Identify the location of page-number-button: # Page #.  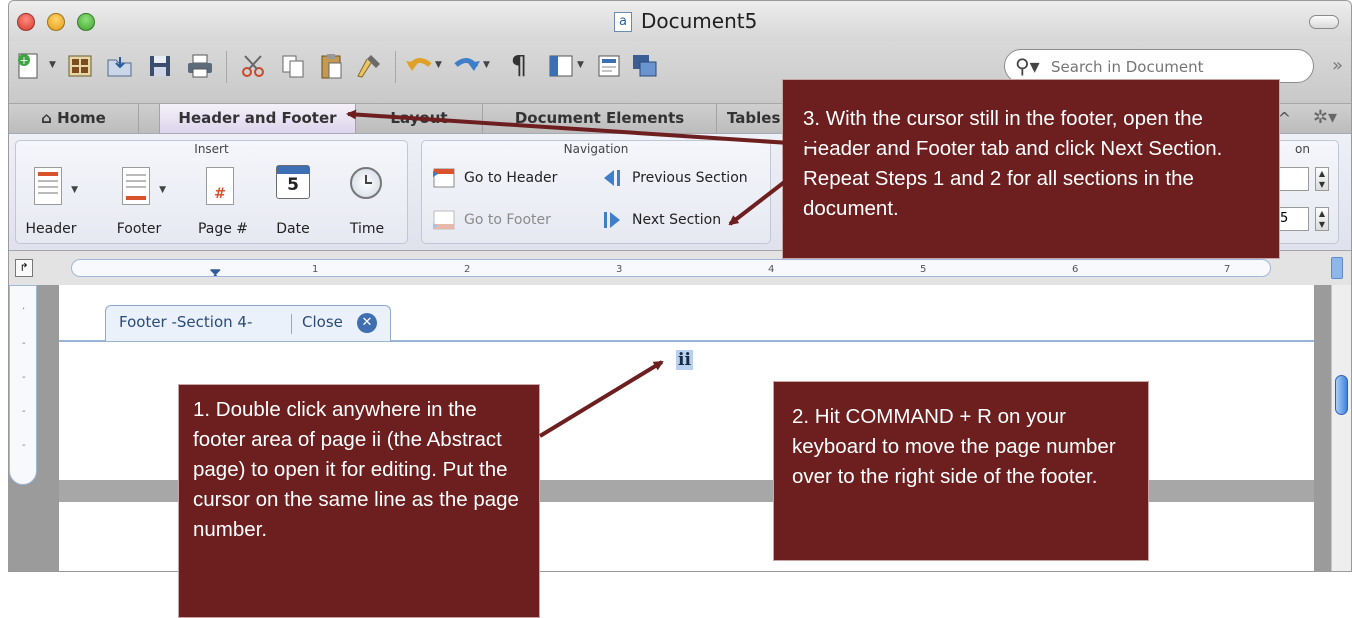
(223, 201).